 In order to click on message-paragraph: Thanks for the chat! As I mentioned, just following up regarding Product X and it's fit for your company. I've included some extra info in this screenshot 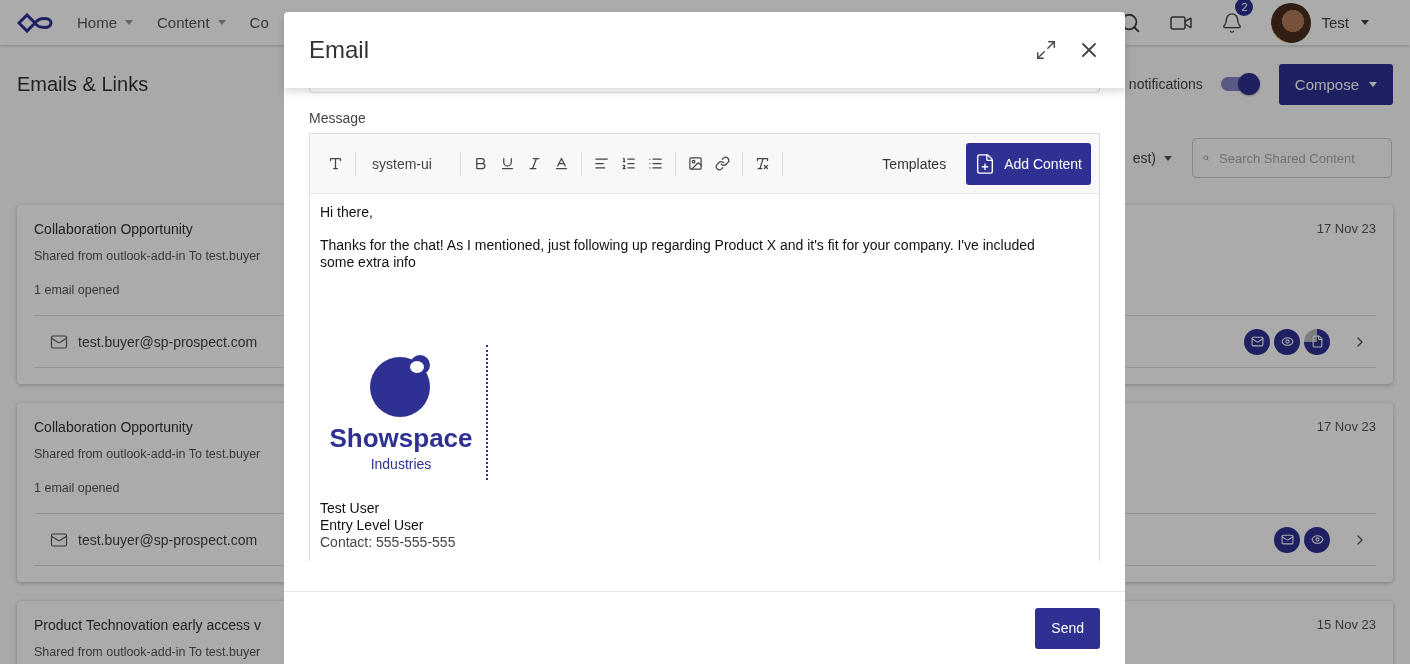, I will do `click(678, 254)`.